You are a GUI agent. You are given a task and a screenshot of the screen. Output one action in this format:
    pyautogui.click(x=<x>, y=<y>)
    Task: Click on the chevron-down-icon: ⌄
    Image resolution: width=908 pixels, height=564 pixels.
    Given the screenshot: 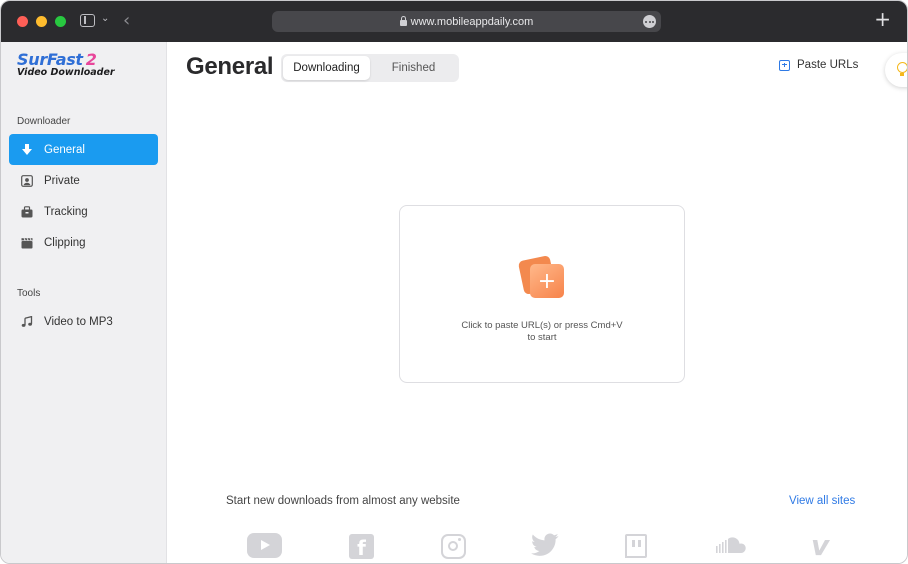 What is the action you would take?
    pyautogui.click(x=105, y=18)
    